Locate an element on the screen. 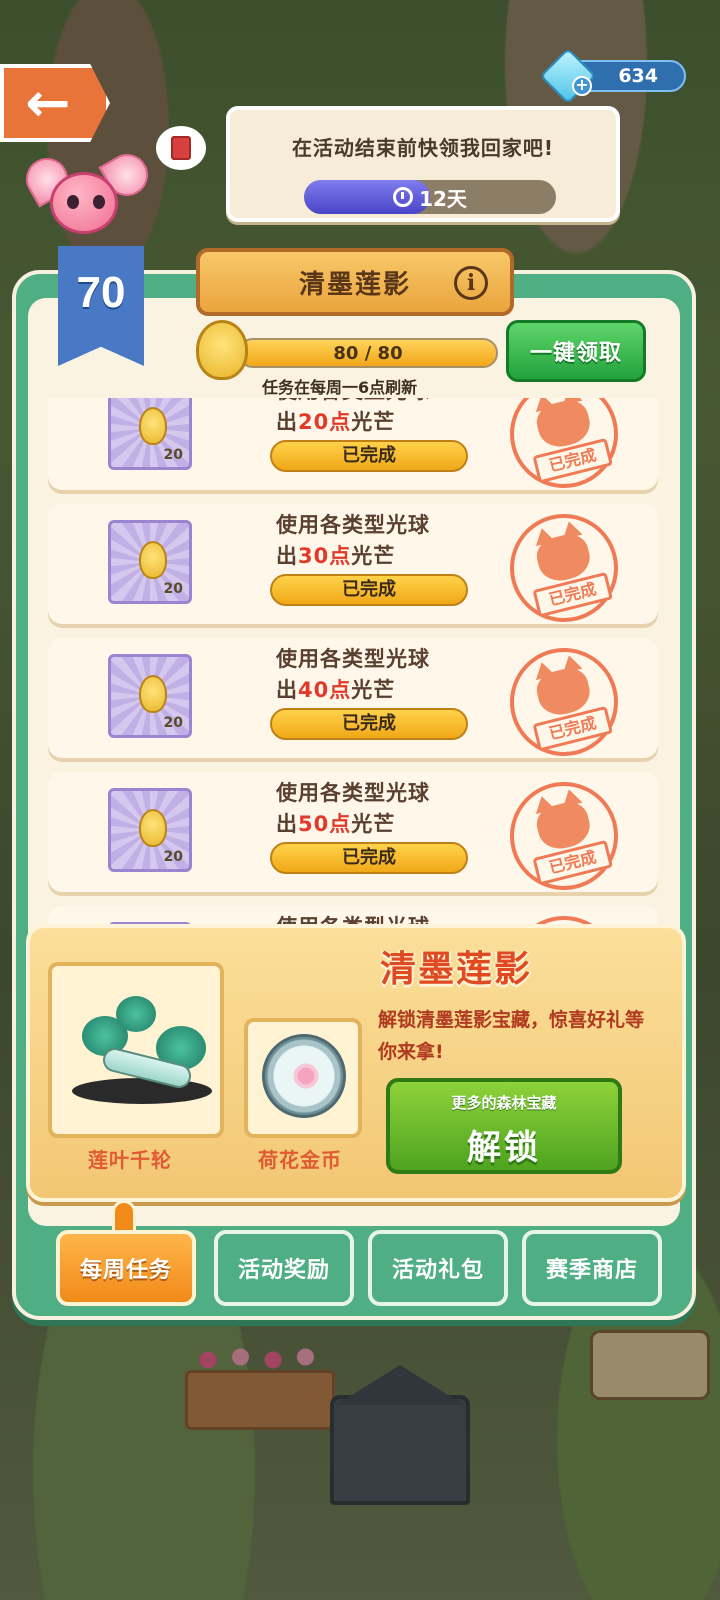 The width and height of the screenshot is (720, 1600). back-button: ← is located at coordinates (55, 103).